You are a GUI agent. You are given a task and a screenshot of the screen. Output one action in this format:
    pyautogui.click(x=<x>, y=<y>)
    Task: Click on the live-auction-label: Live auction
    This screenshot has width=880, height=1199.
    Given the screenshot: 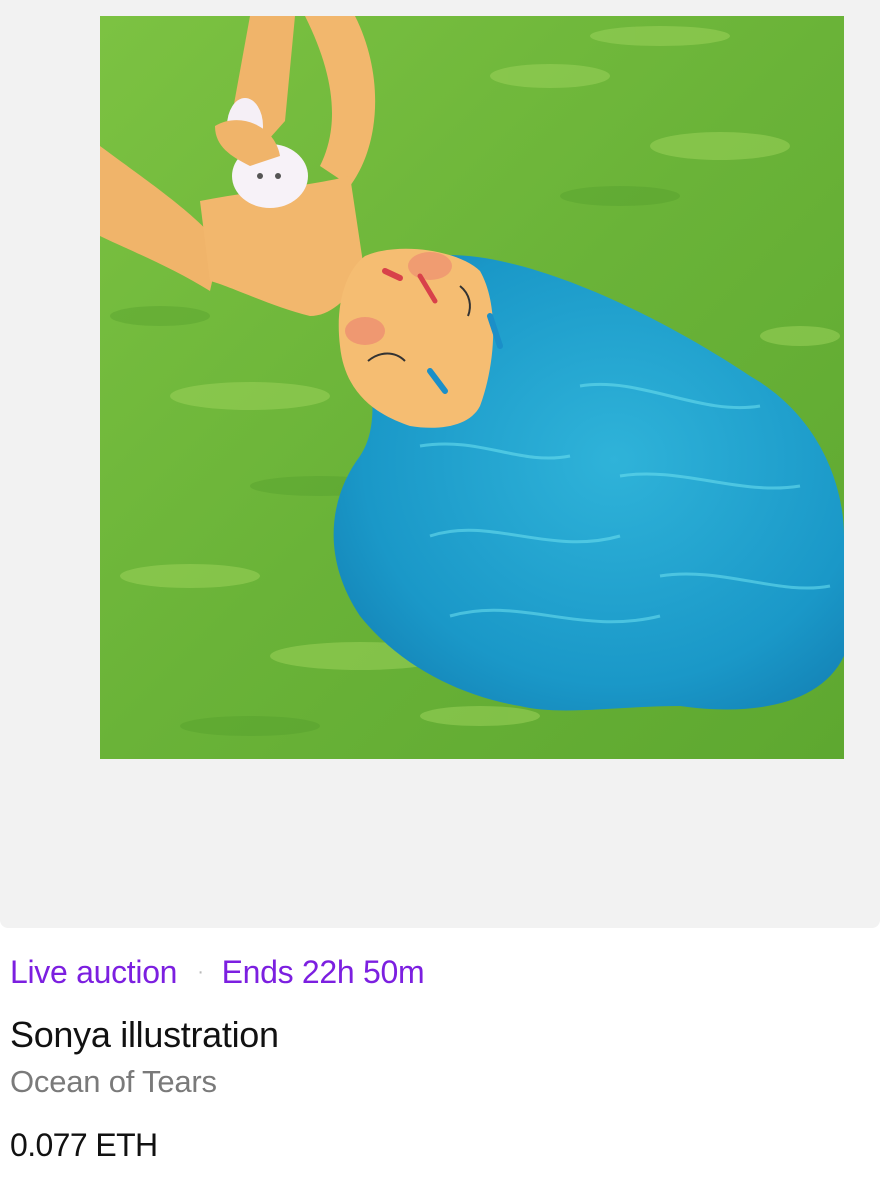 What is the action you would take?
    pyautogui.click(x=94, y=971)
    